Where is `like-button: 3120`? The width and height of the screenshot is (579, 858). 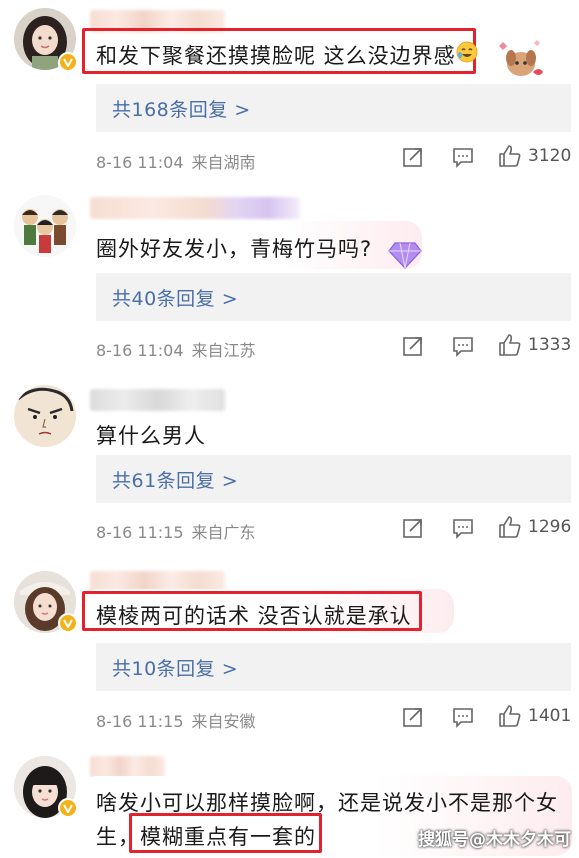 like-button: 3120 is located at coordinates (534, 156).